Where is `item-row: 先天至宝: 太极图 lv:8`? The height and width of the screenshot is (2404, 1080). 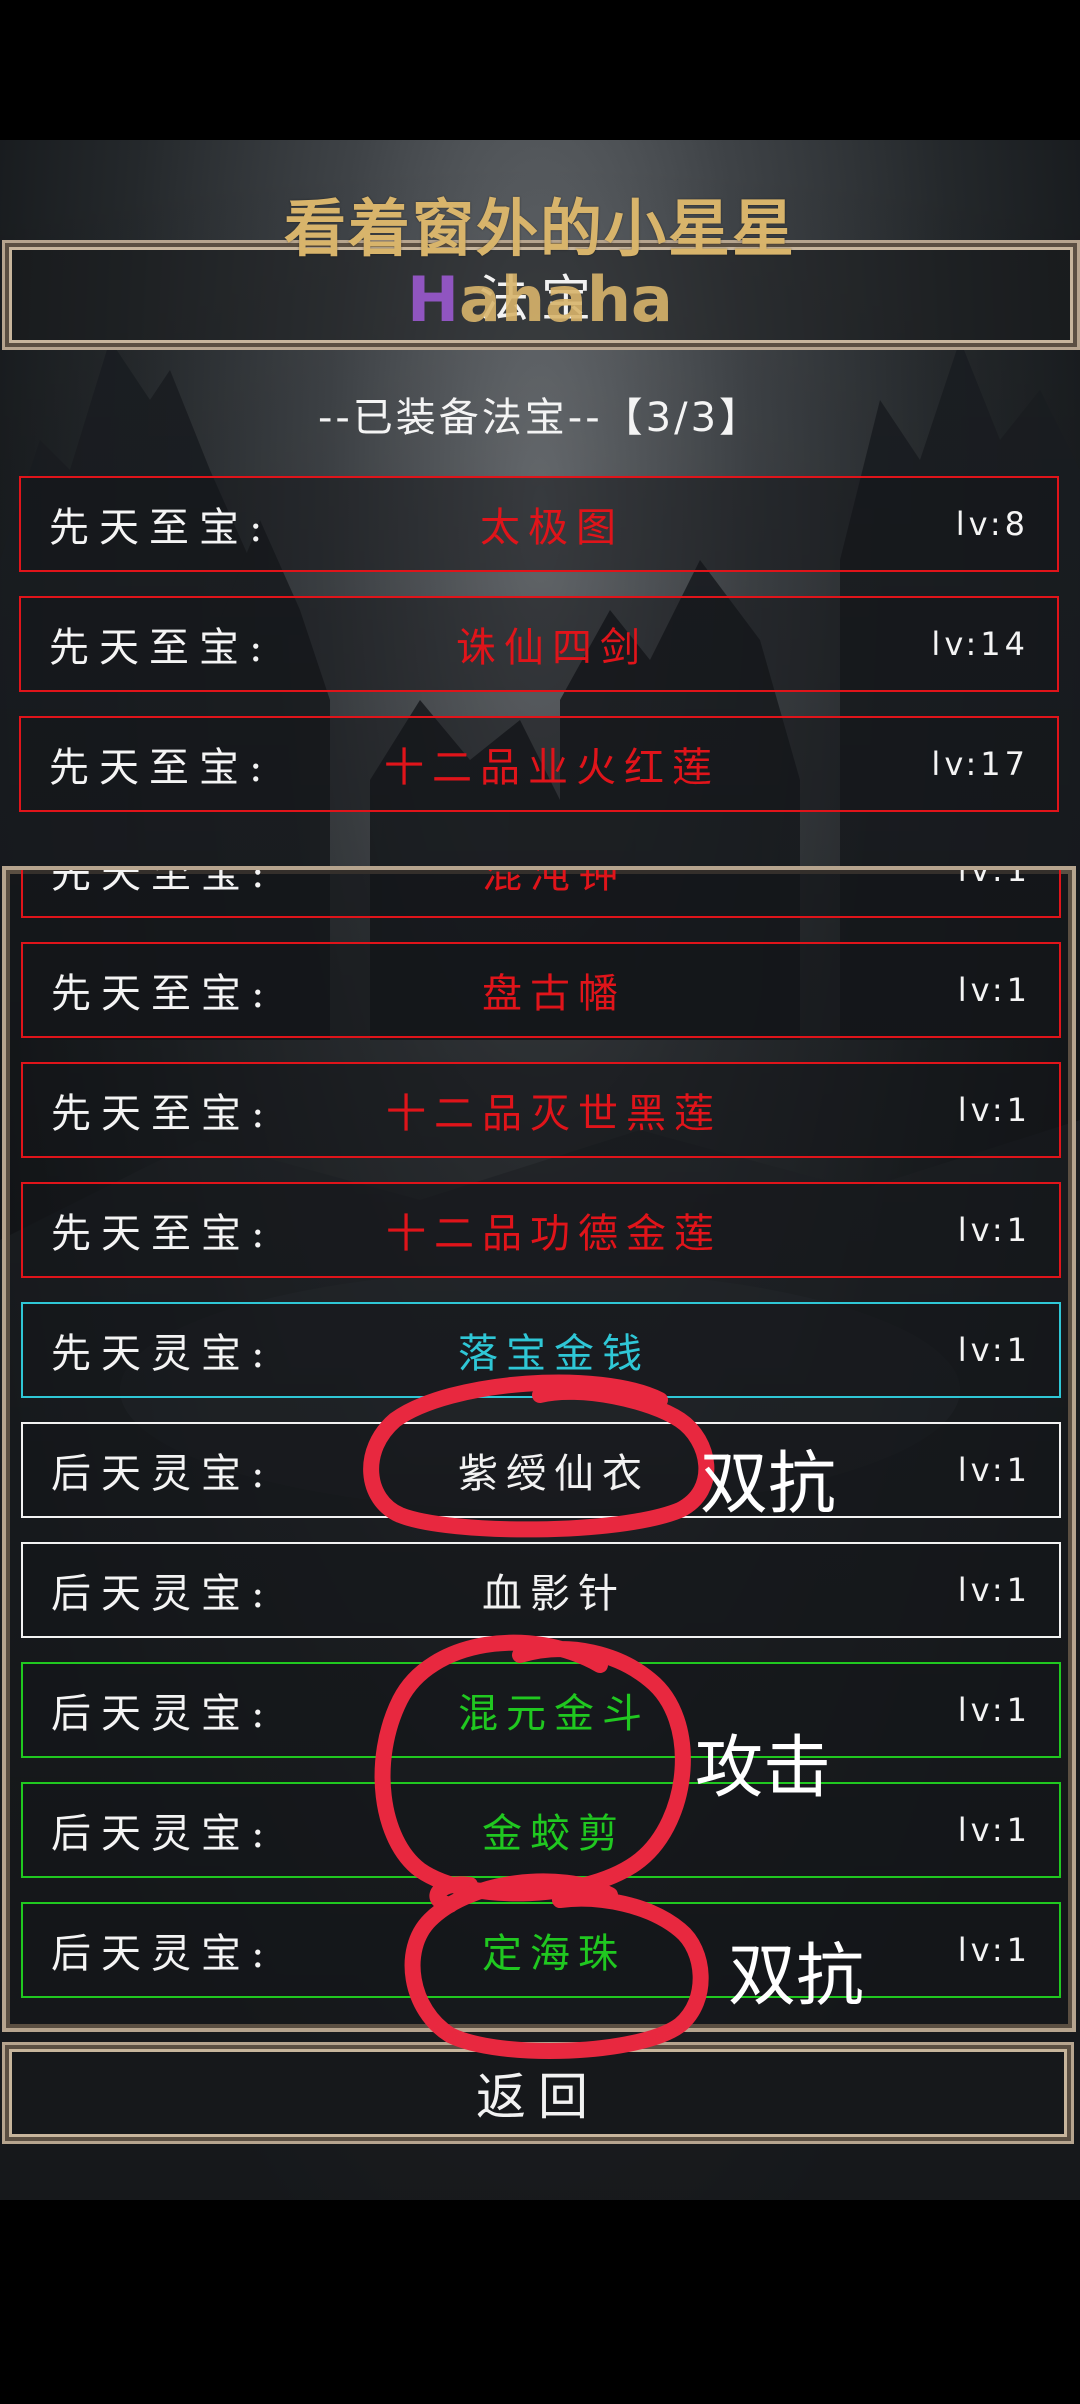 item-row: 先天至宝: 太极图 lv:8 is located at coordinates (539, 524).